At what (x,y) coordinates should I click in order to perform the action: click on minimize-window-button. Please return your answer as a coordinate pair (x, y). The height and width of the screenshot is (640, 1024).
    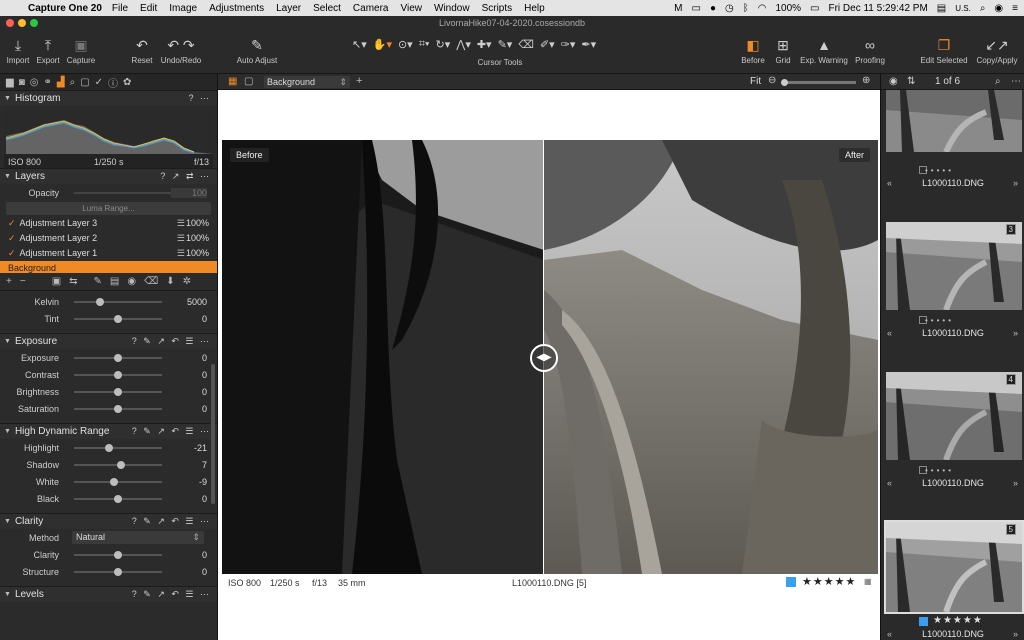
    Looking at the image, I should click on (22, 23).